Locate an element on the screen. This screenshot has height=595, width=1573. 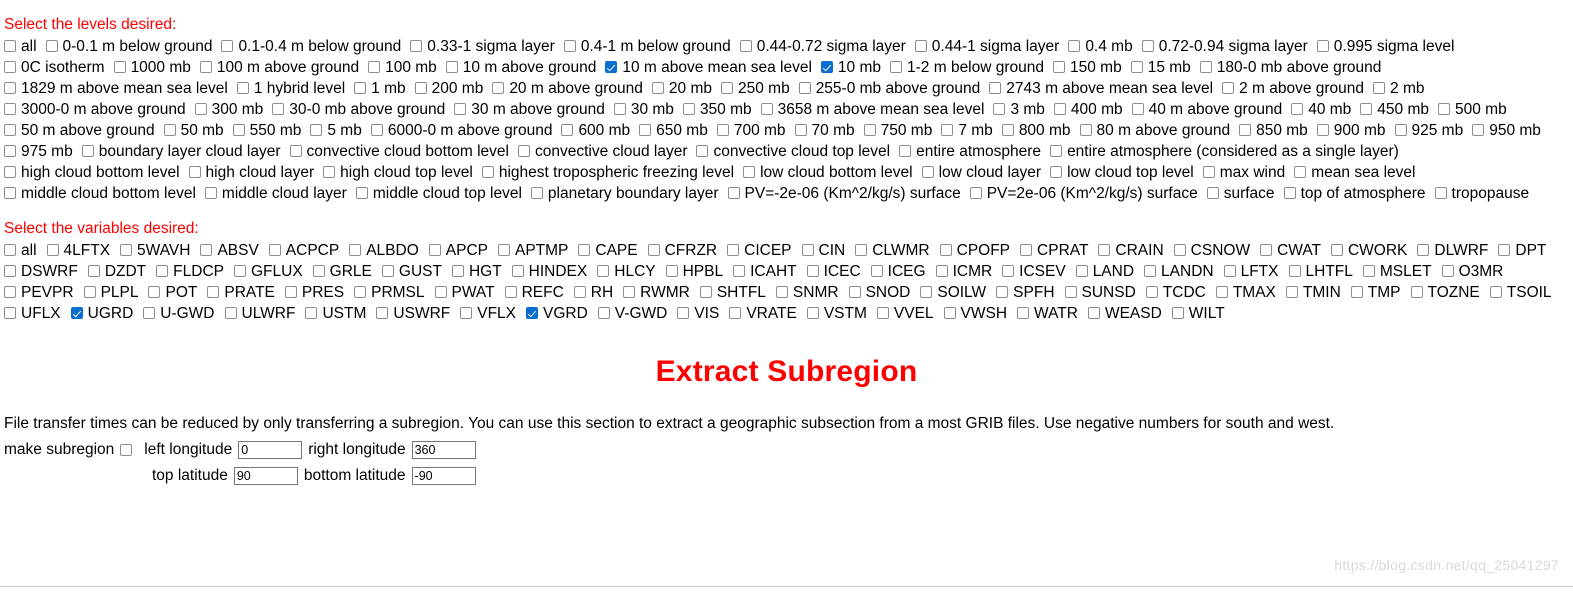
levels-item: all is located at coordinates (20, 46).